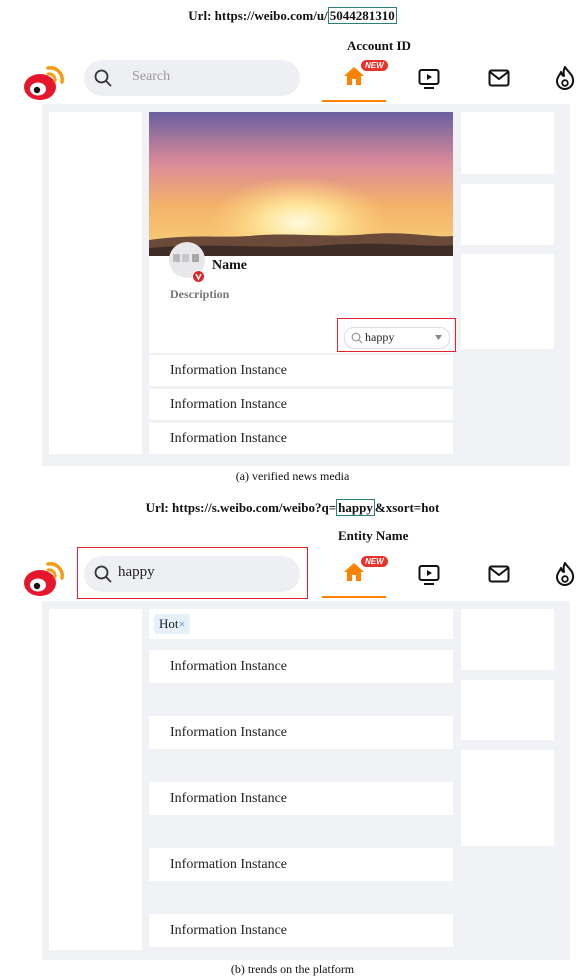 This screenshot has width=585, height=979. Describe the element at coordinates (397, 338) in the screenshot. I see `filter-dropdown: happy` at that location.